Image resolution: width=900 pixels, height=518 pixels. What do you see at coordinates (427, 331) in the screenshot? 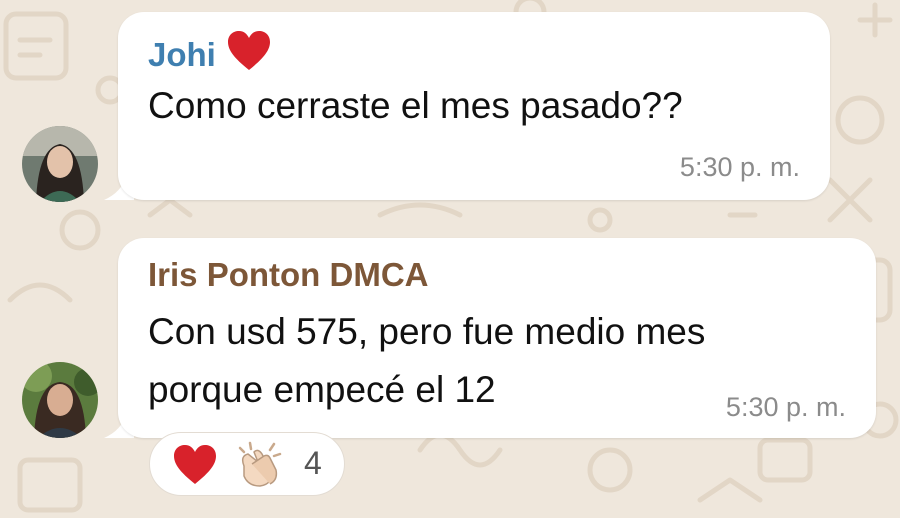
I see `message-text-line-1: Con usd 575, pero fue medio mes` at bounding box center [427, 331].